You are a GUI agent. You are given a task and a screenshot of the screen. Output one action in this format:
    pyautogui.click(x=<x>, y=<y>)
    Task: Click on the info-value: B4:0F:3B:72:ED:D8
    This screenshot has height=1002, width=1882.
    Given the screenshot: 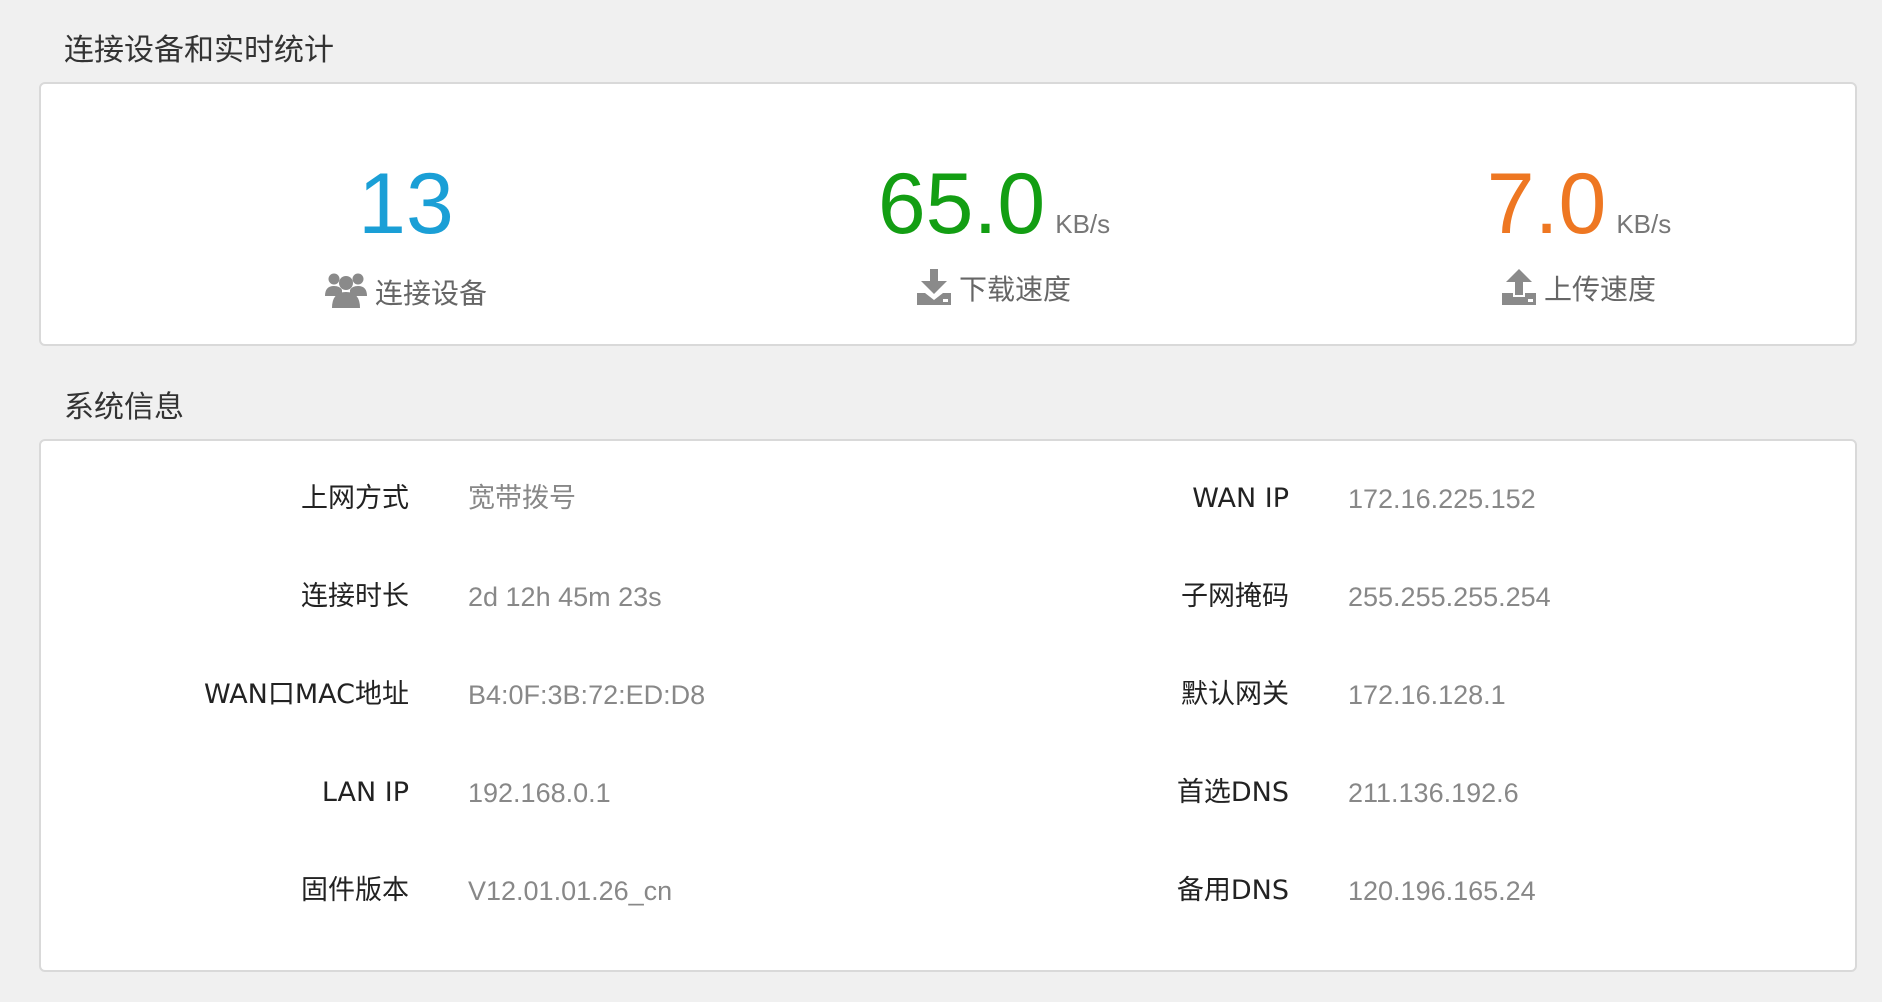 What is the action you would take?
    pyautogui.click(x=587, y=695)
    